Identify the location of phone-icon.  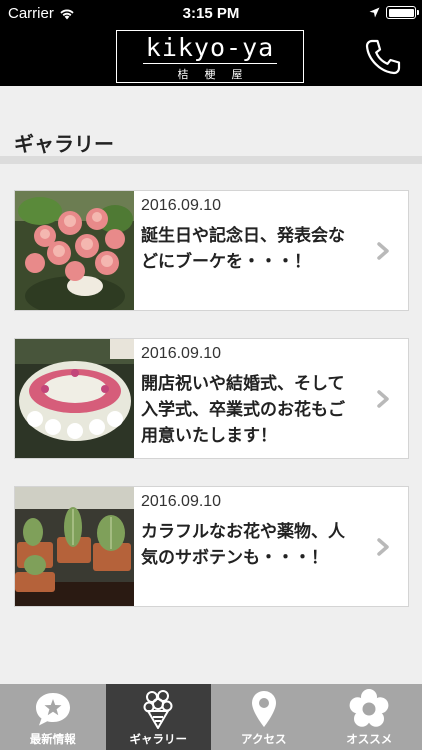
(383, 57).